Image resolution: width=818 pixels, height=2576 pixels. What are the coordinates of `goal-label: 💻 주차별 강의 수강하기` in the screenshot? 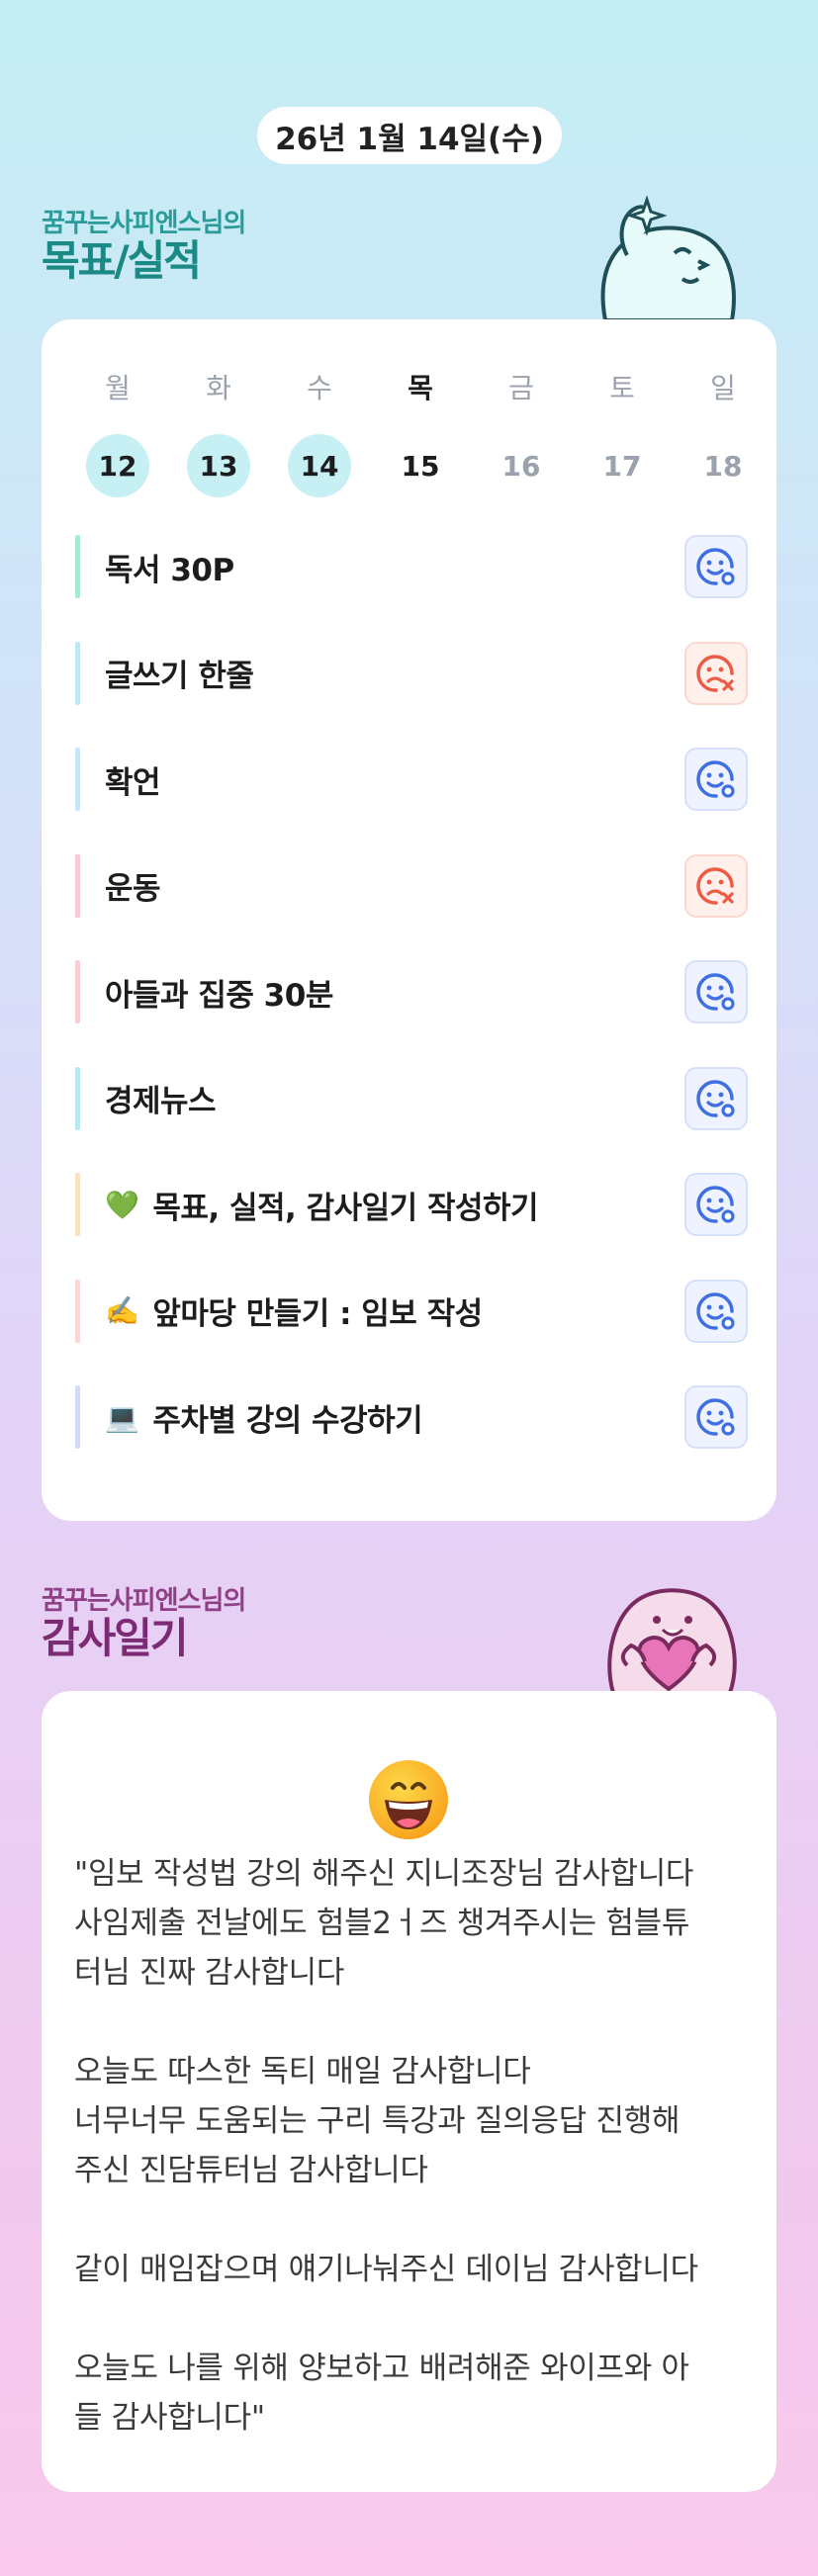 It's located at (264, 1417).